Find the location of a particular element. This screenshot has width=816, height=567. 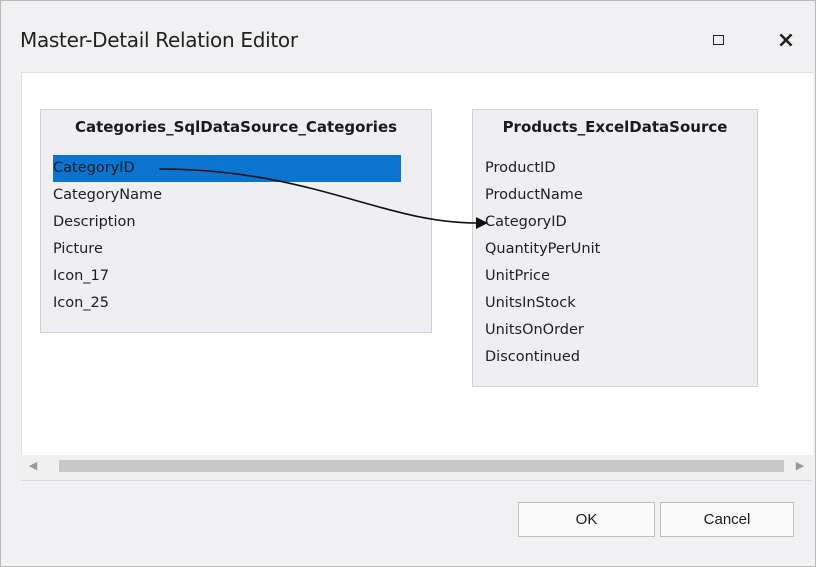

detail-table-title: Products_ExcelDataSource is located at coordinates (615, 127).